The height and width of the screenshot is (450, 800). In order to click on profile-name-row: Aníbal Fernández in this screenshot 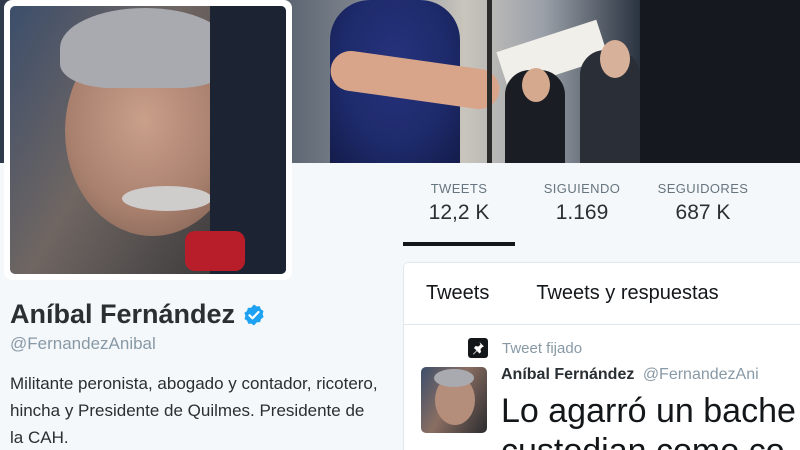, I will do `click(138, 314)`.